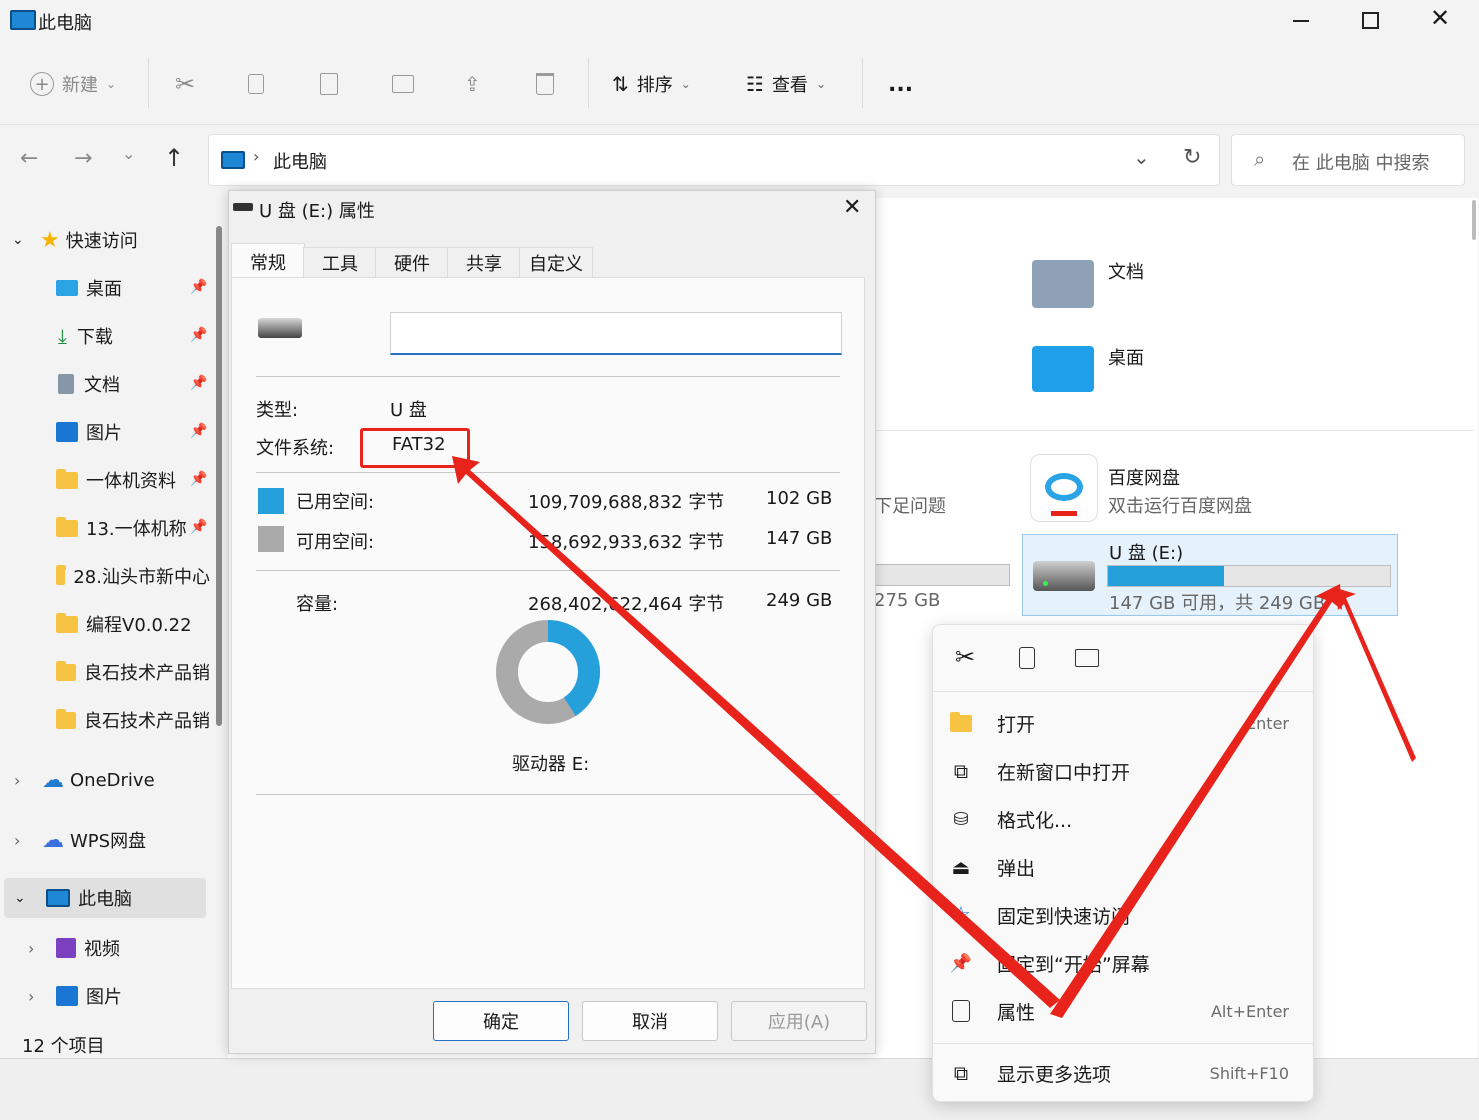  What do you see at coordinates (484, 262) in the screenshot?
I see `tab-sharing: 共享` at bounding box center [484, 262].